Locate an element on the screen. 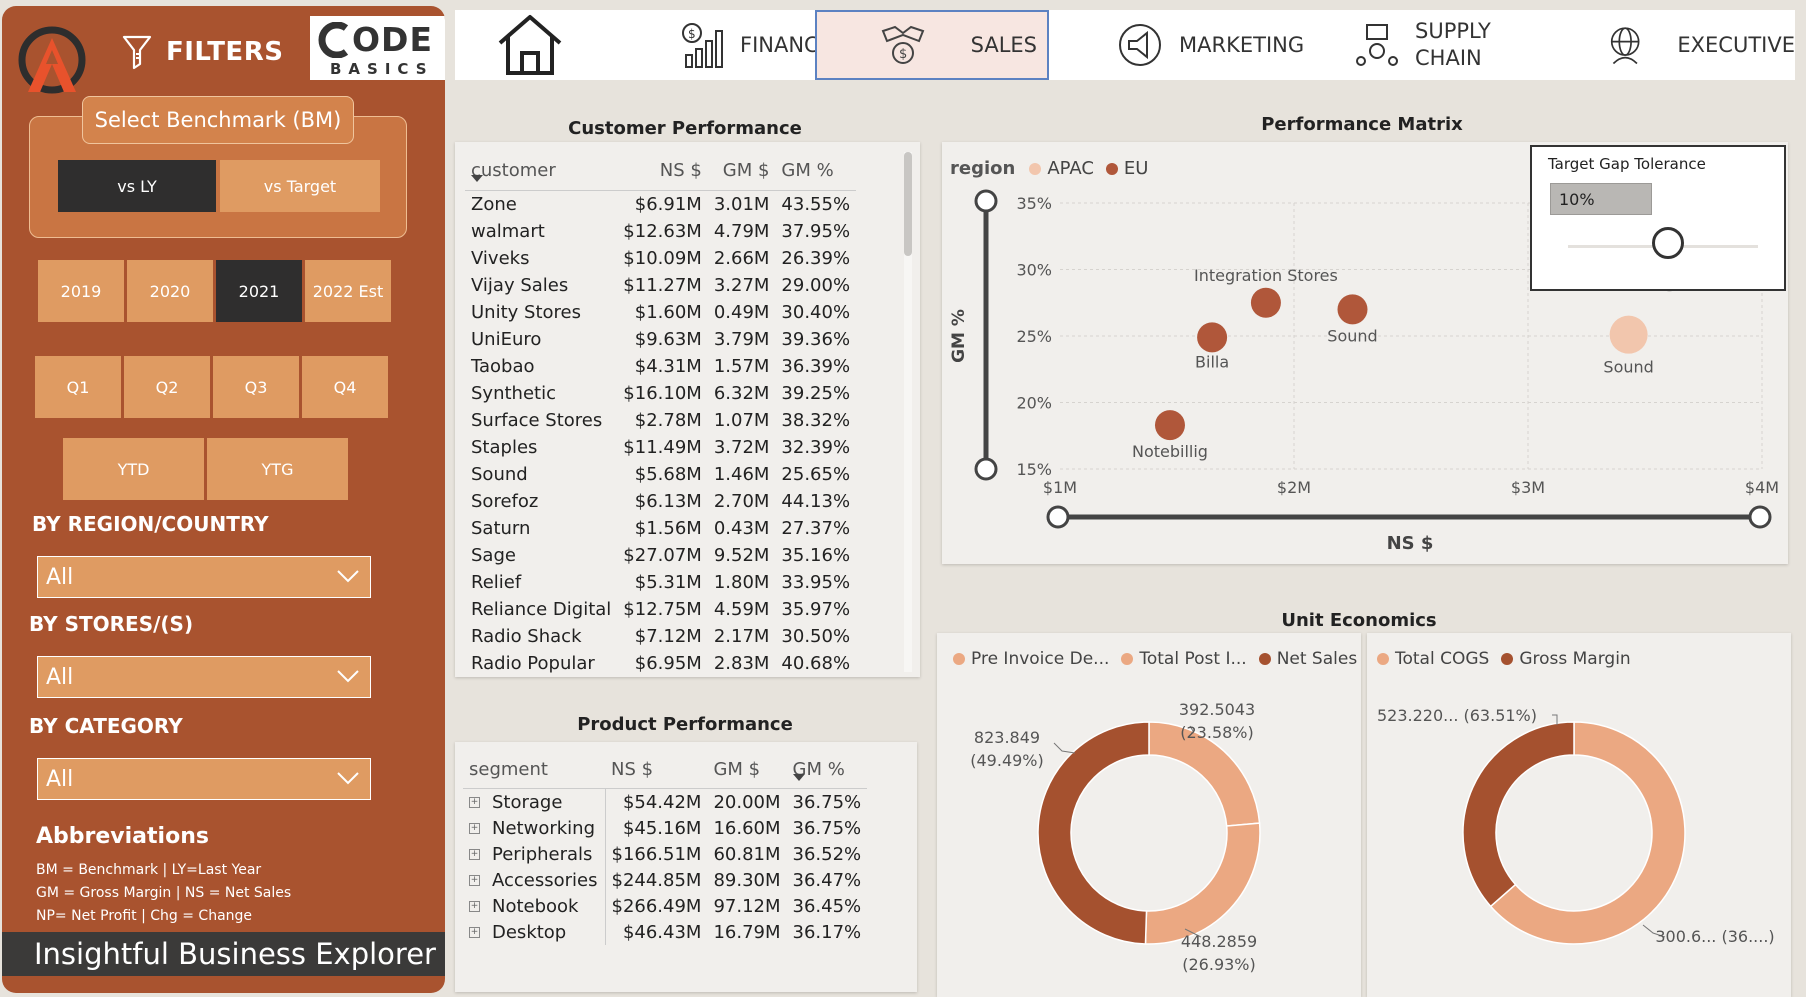 This screenshot has width=1806, height=997. table-row: Zone $6.91M 3.01M 43.55% is located at coordinates (660, 205).